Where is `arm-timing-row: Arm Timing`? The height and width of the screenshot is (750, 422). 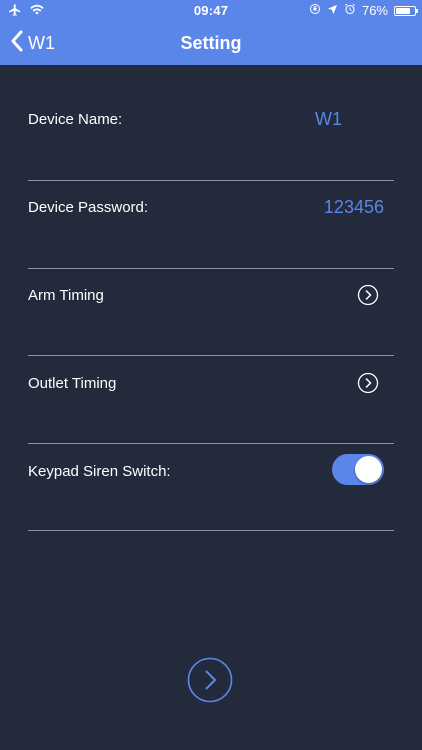 arm-timing-row: Arm Timing is located at coordinates (211, 312).